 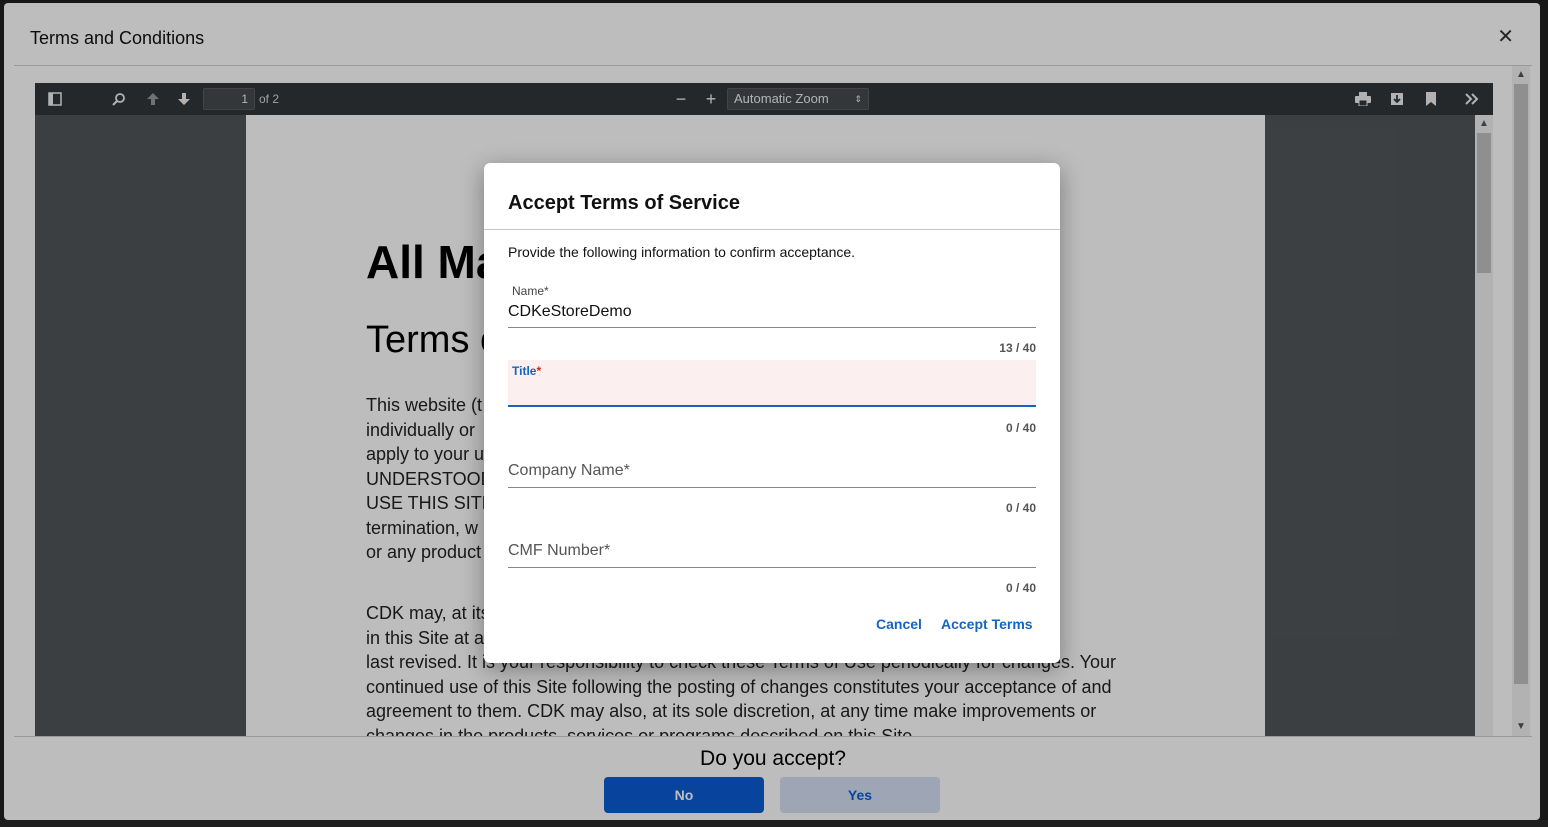 What do you see at coordinates (772, 327) in the screenshot?
I see `name-field-underline` at bounding box center [772, 327].